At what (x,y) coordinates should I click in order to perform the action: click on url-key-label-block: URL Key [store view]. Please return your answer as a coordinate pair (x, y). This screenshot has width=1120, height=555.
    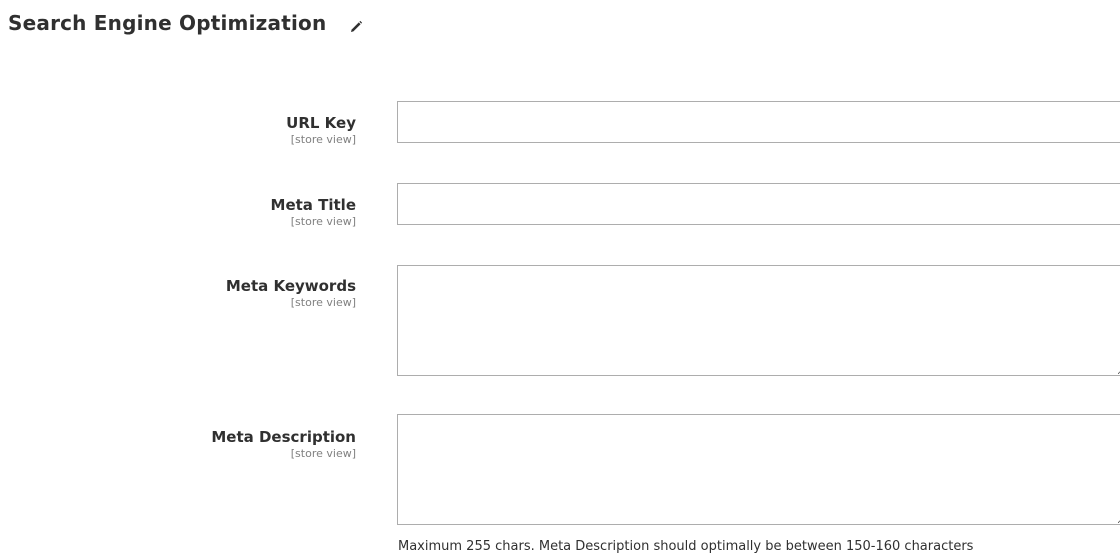
    Looking at the image, I should click on (321, 130).